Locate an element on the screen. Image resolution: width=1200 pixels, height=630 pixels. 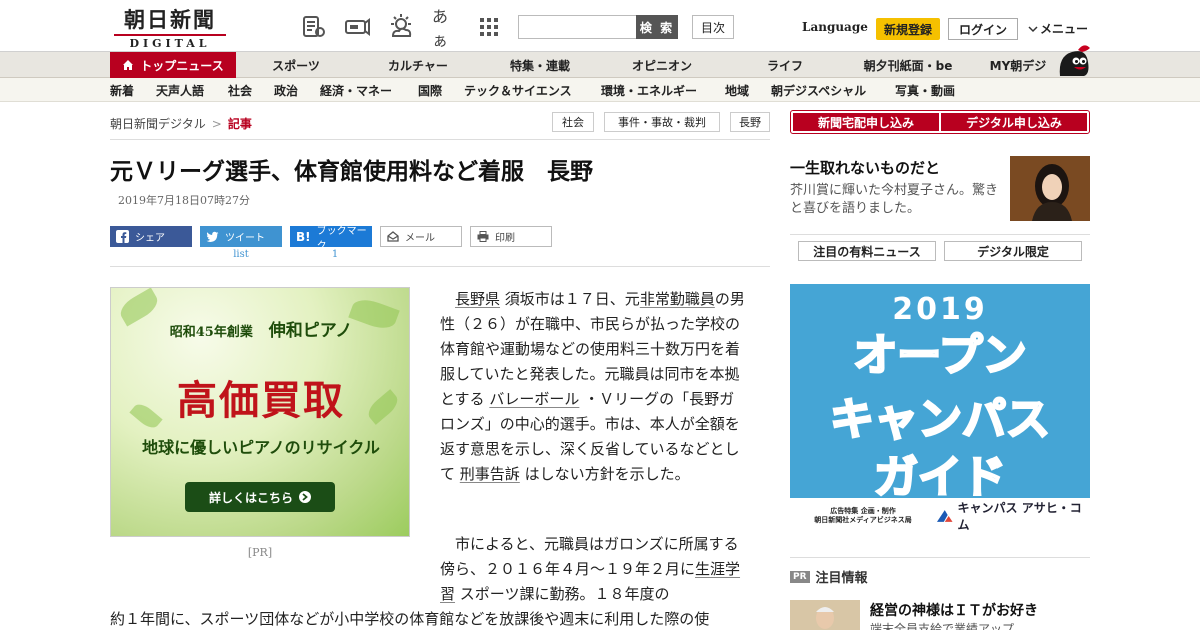
hatena-bookmark-button: B! ブックマーク is located at coordinates (331, 239).